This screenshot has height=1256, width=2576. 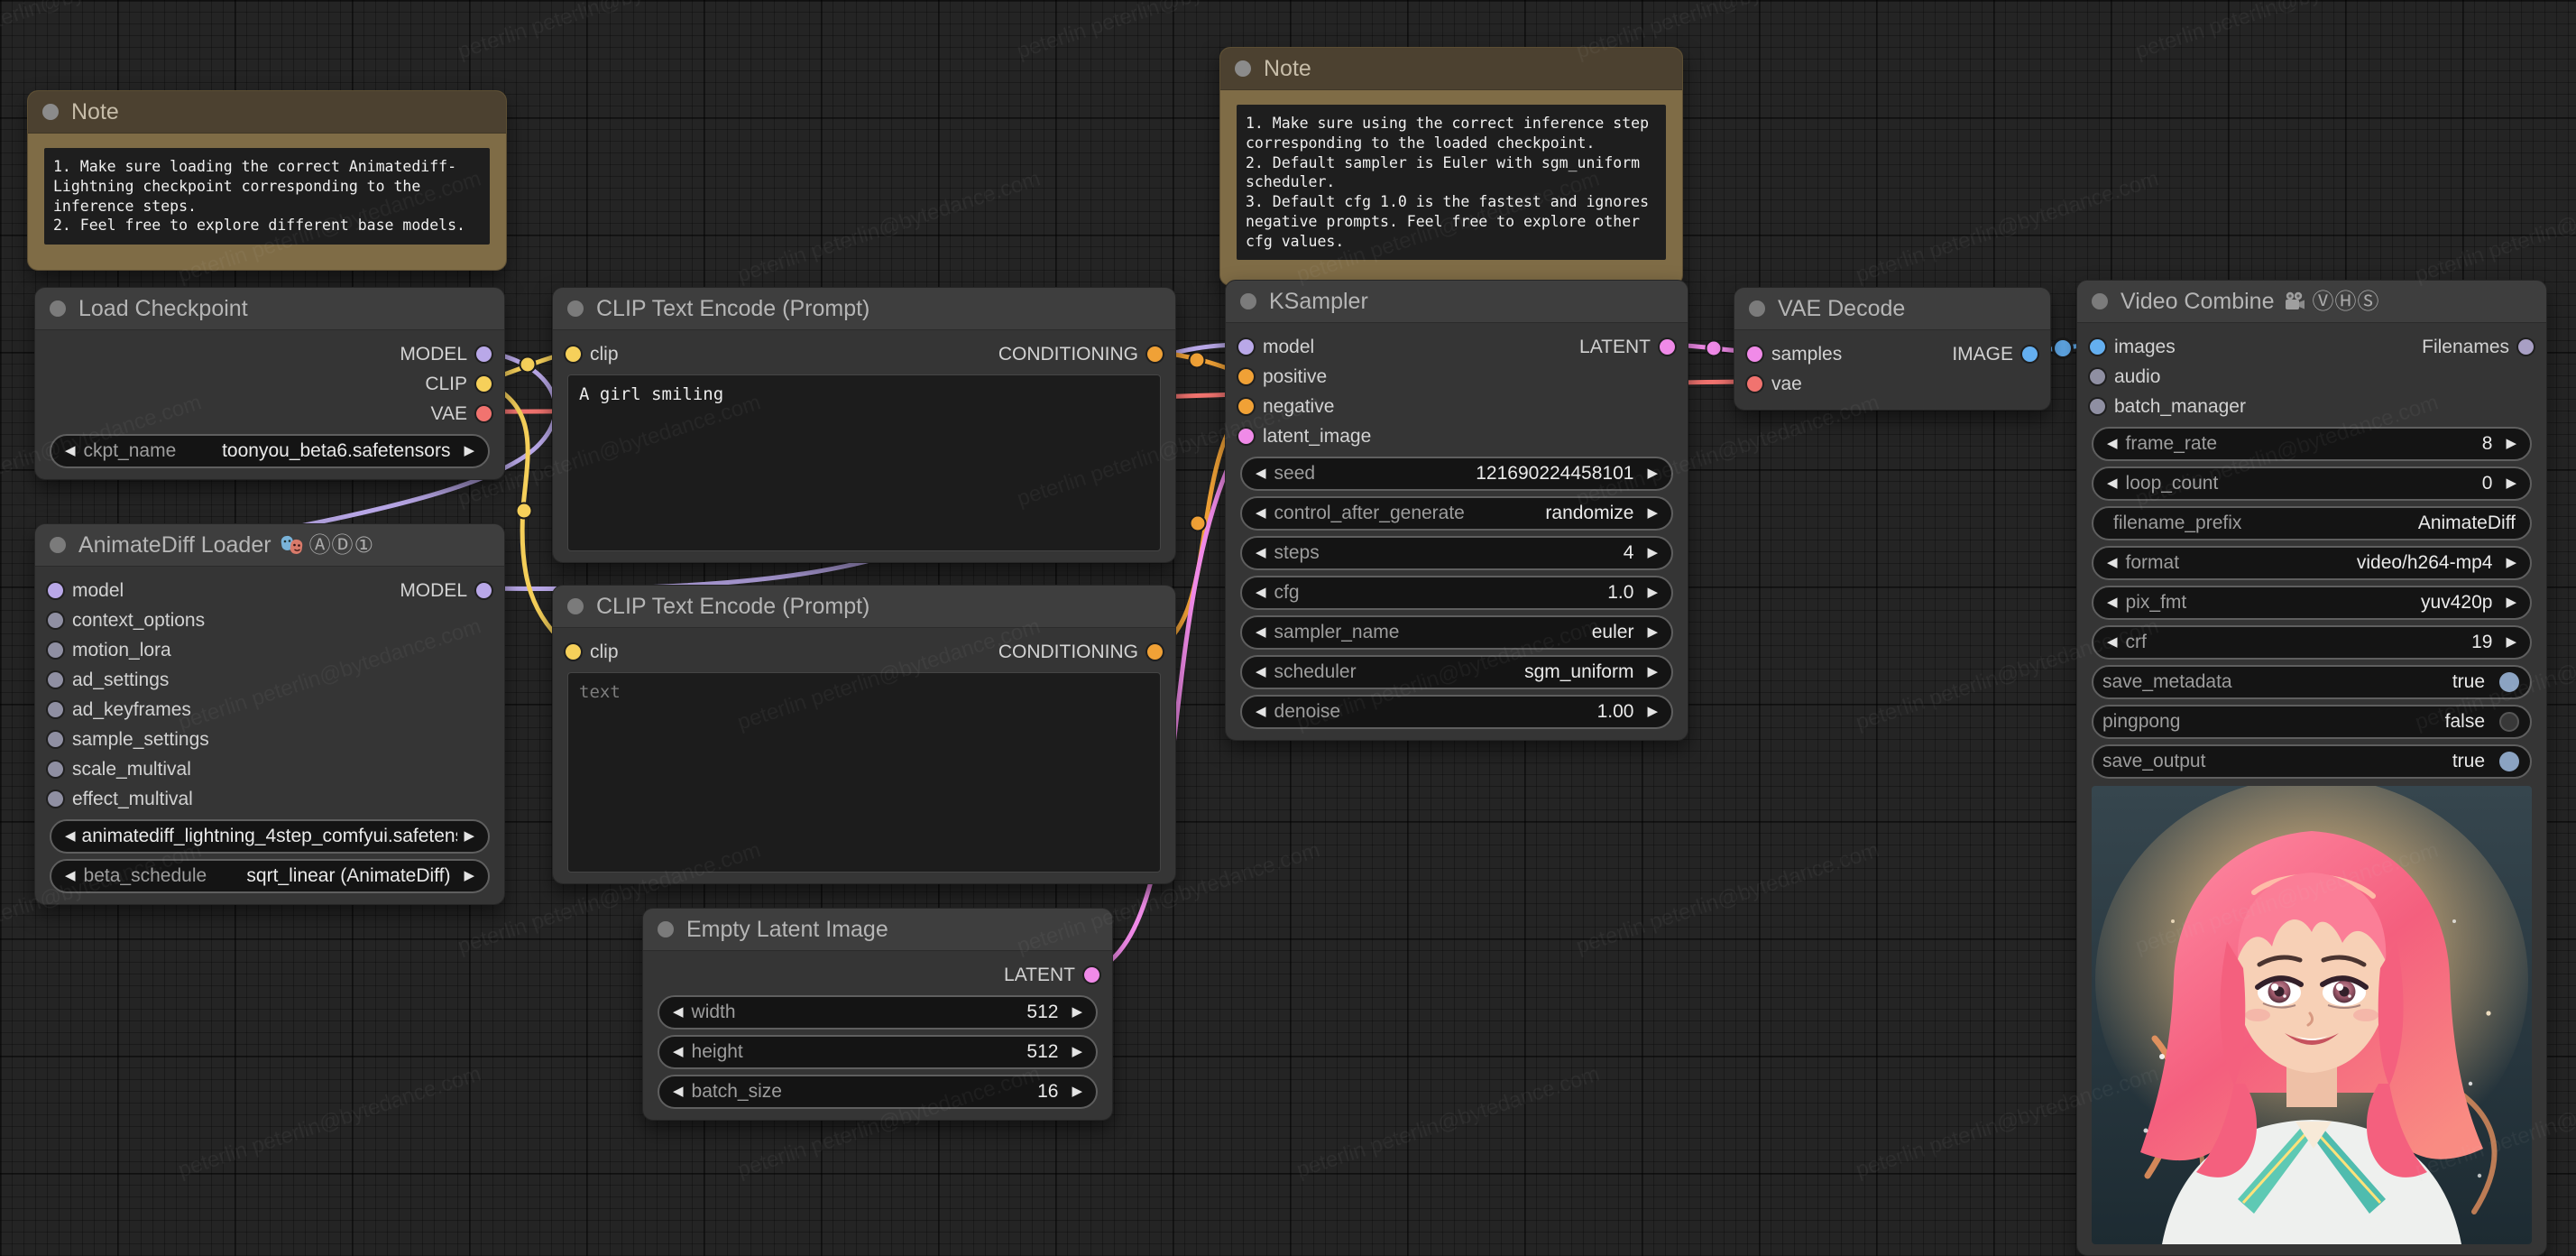 What do you see at coordinates (2311, 302) in the screenshot?
I see `node-titlebar: Video Combine ⓋⒽⓈ` at bounding box center [2311, 302].